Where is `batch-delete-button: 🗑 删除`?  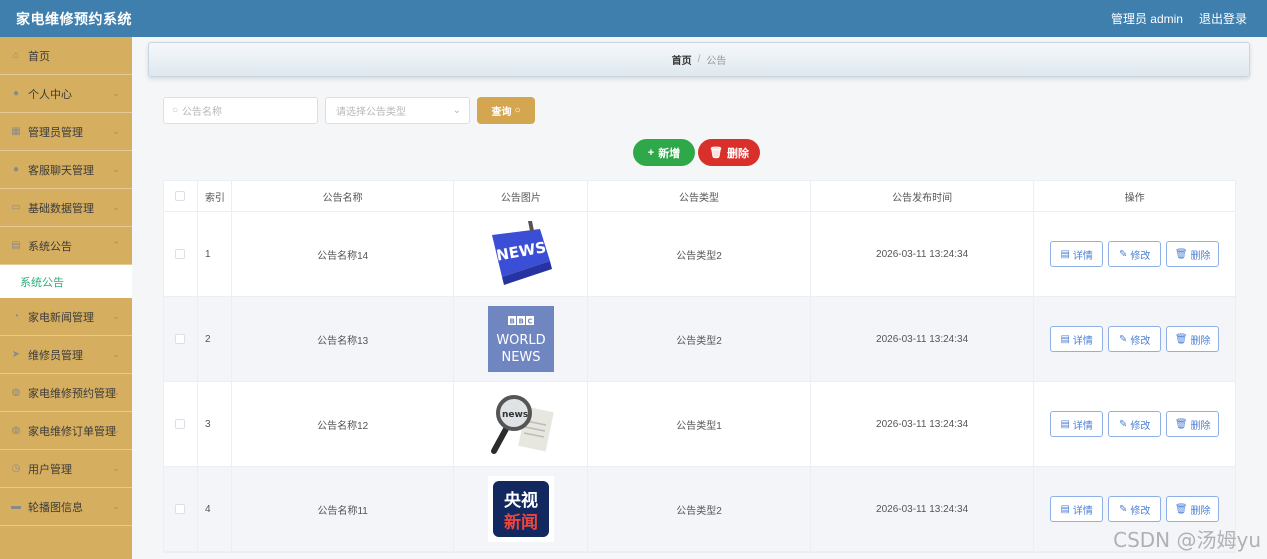 batch-delete-button: 🗑 删除 is located at coordinates (729, 152).